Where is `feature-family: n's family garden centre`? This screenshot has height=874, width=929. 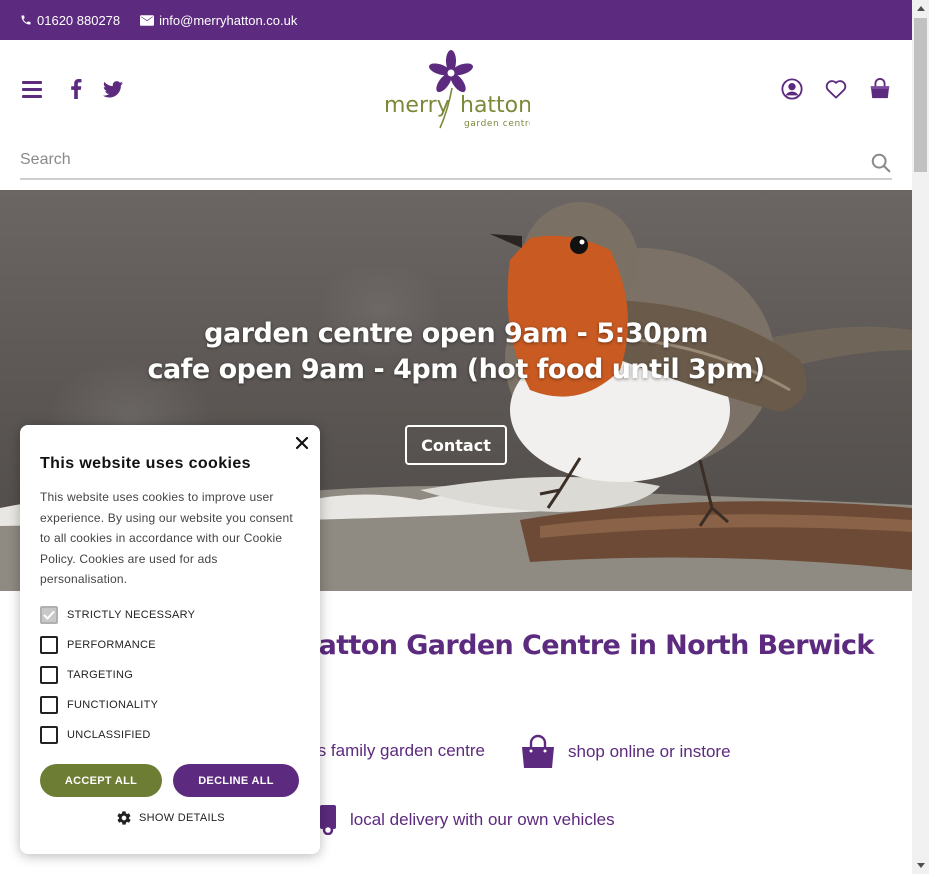 feature-family: n's family garden centre is located at coordinates (395, 751).